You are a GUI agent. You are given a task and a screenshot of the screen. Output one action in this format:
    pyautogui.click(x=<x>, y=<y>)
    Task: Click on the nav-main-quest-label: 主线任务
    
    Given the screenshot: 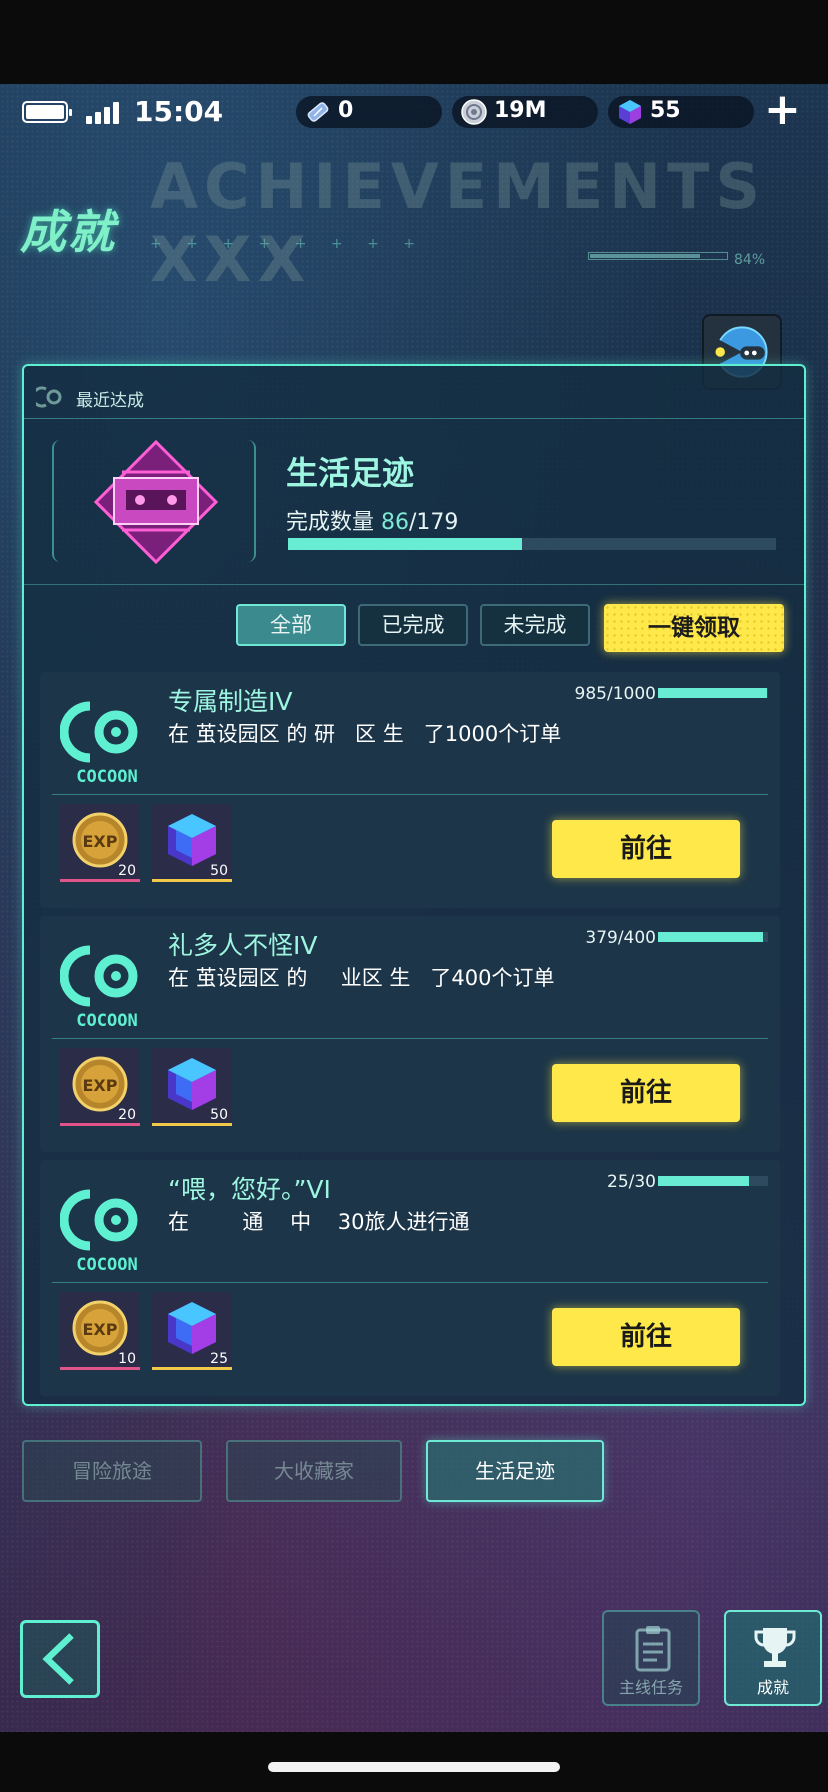 What is the action you would take?
    pyautogui.click(x=650, y=1687)
    